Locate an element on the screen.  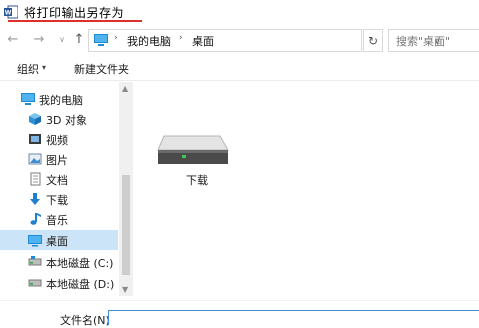
refresh-icon: ↻ is located at coordinates (373, 40).